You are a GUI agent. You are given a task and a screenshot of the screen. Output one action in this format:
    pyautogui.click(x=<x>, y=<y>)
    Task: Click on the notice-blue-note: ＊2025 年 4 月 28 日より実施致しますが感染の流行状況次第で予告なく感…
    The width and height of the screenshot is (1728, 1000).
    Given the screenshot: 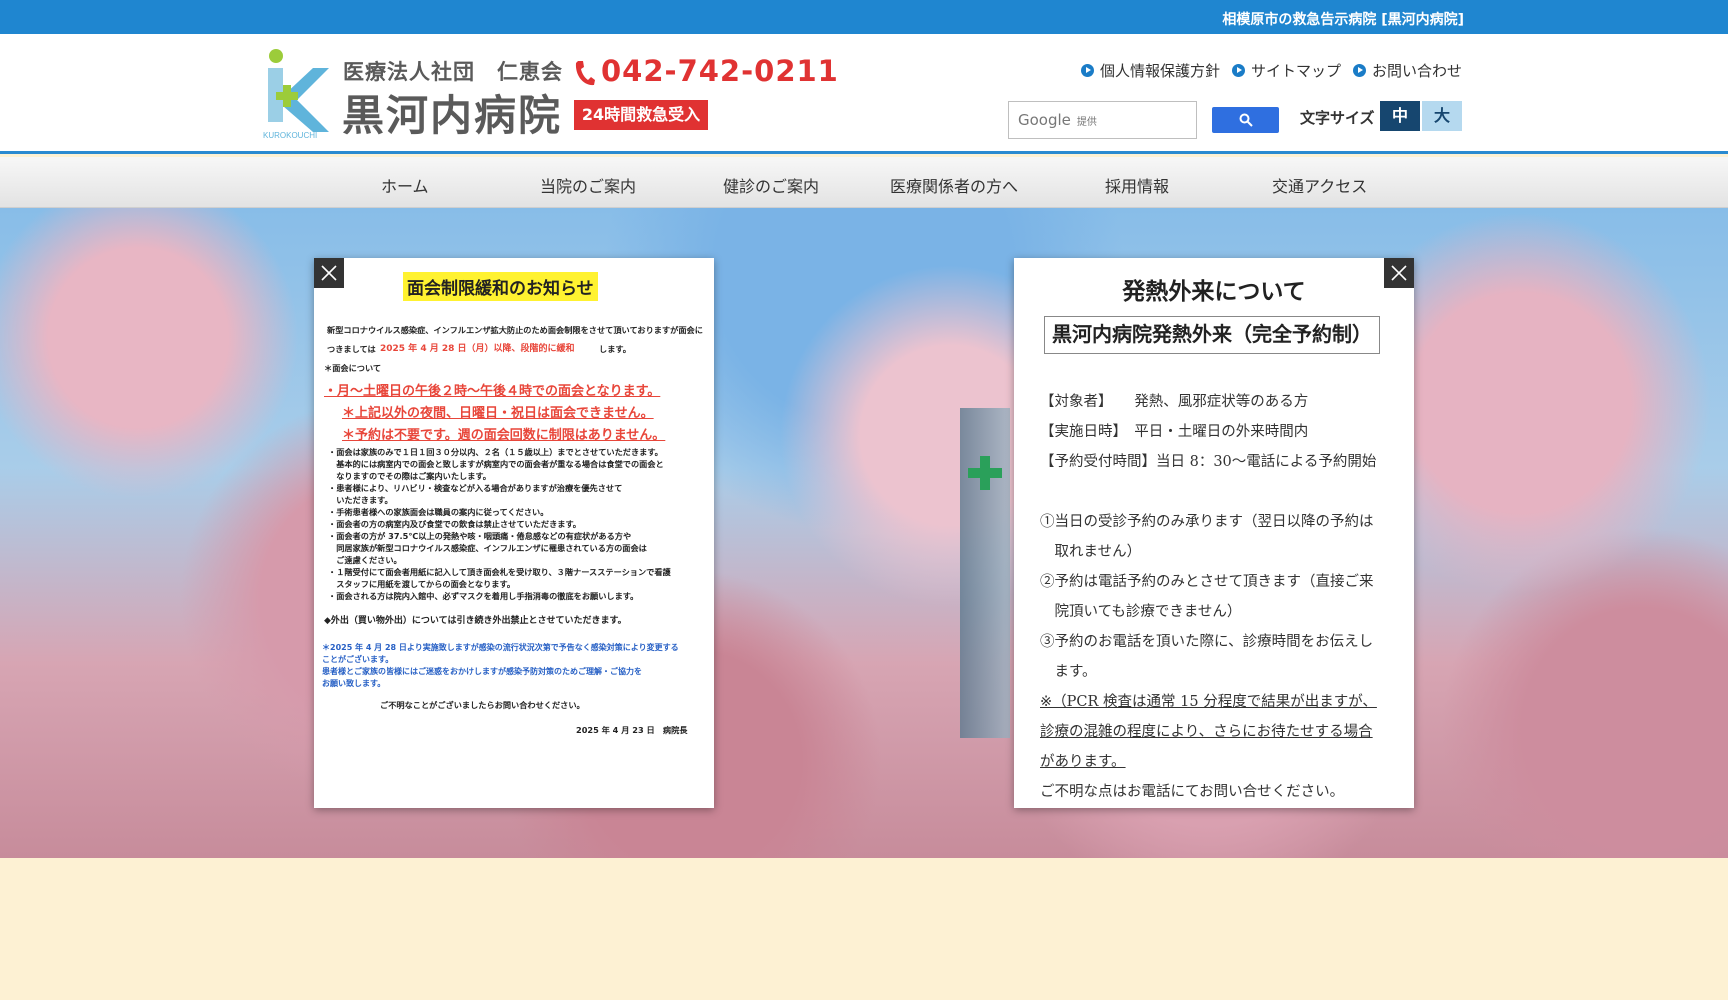 What is the action you would take?
    pyautogui.click(x=500, y=647)
    